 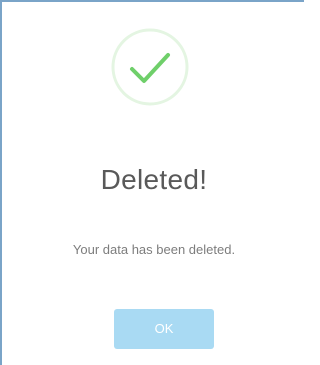 I want to click on ok-button: OK, so click(x=164, y=329).